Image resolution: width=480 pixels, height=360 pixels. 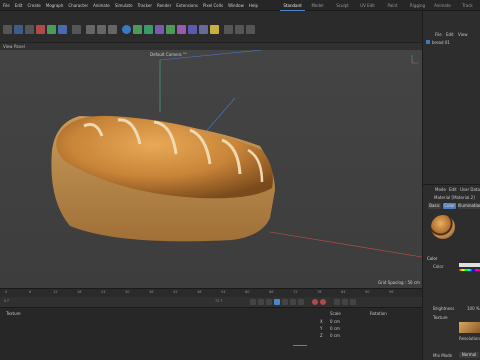 What do you see at coordinates (8, 46) in the screenshot?
I see `viewport-menu-view: View` at bounding box center [8, 46].